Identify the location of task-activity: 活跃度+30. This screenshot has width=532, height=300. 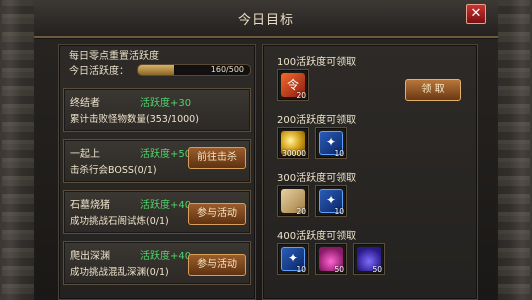
(166, 103).